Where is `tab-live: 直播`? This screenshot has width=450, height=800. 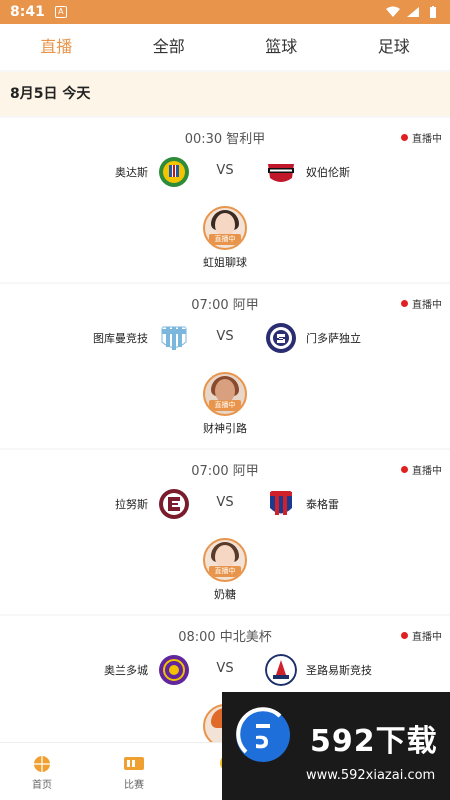 tab-live: 直播 is located at coordinates (56, 47).